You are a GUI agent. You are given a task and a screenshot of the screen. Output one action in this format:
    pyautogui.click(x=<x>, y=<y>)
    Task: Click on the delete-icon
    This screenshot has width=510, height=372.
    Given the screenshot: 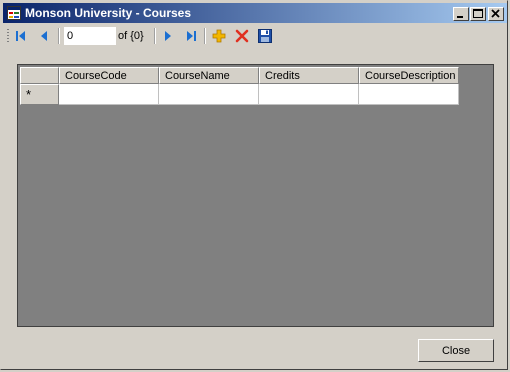 What is the action you would take?
    pyautogui.click(x=242, y=36)
    